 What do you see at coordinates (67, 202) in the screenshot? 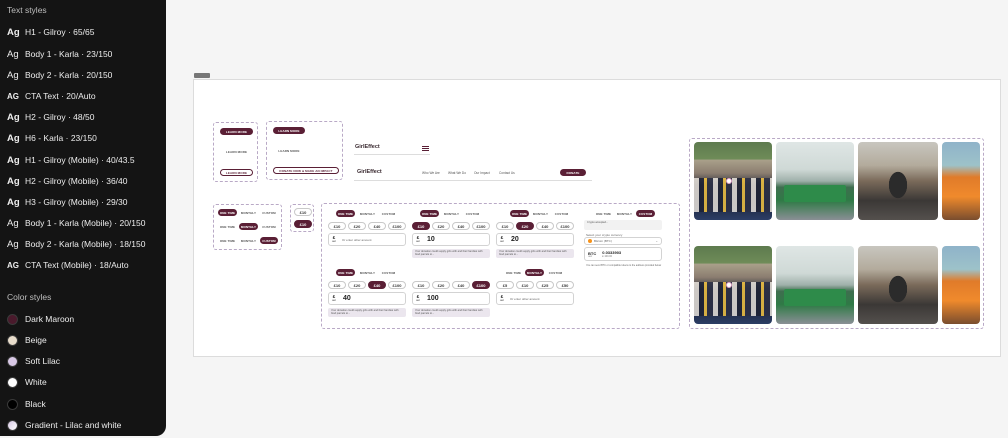
I see `text-style-row: Ag H3 - Gilroy (Mobile) · 29/30` at bounding box center [67, 202].